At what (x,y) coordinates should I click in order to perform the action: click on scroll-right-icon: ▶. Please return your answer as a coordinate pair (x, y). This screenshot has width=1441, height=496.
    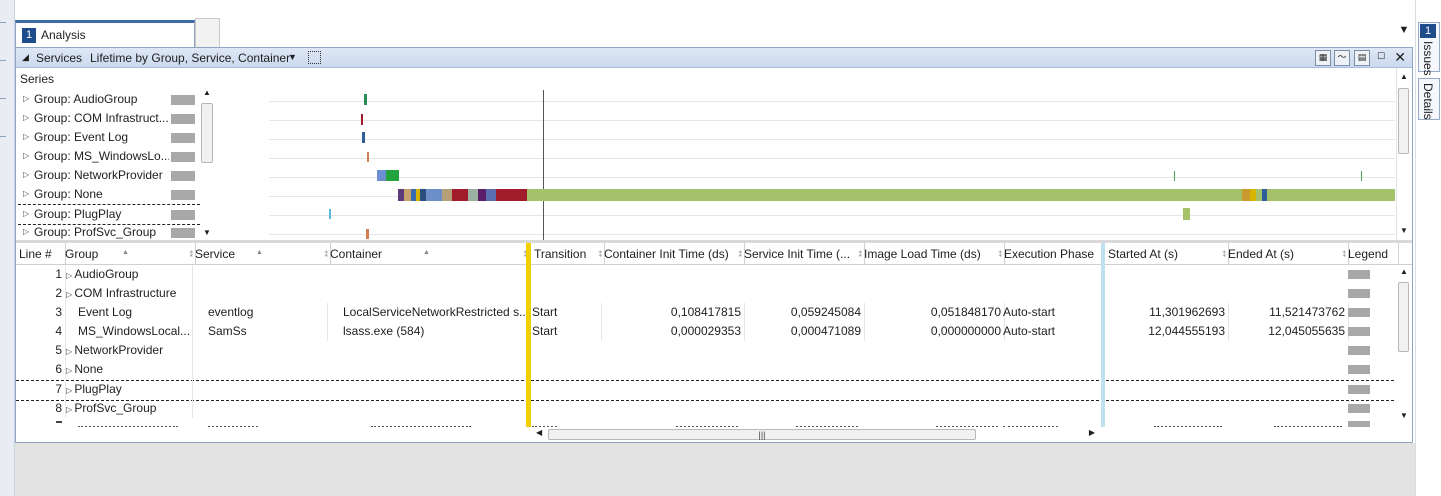
    Looking at the image, I should click on (1092, 432).